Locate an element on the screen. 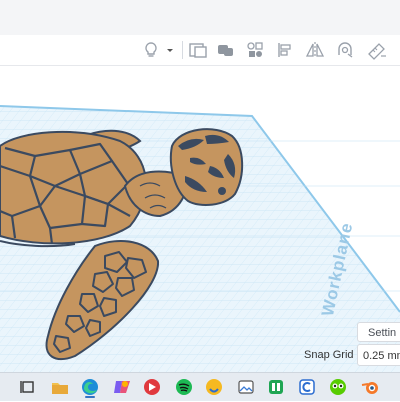 This screenshot has width=400, height=402. note-icon is located at coordinates (198, 50).